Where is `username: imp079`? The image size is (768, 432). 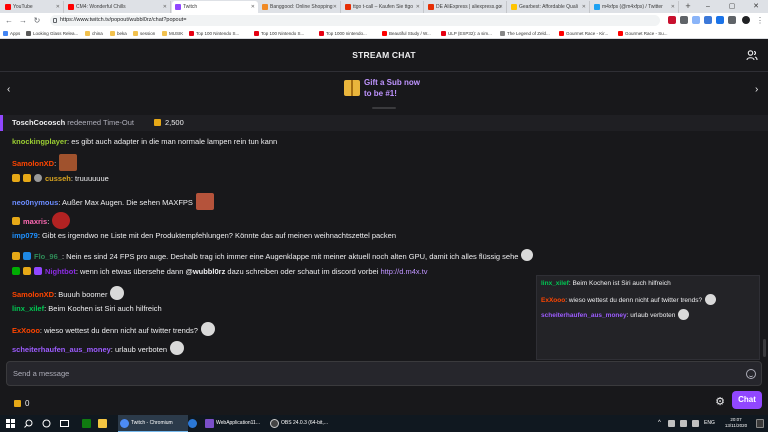
username: imp079 is located at coordinates (25, 235).